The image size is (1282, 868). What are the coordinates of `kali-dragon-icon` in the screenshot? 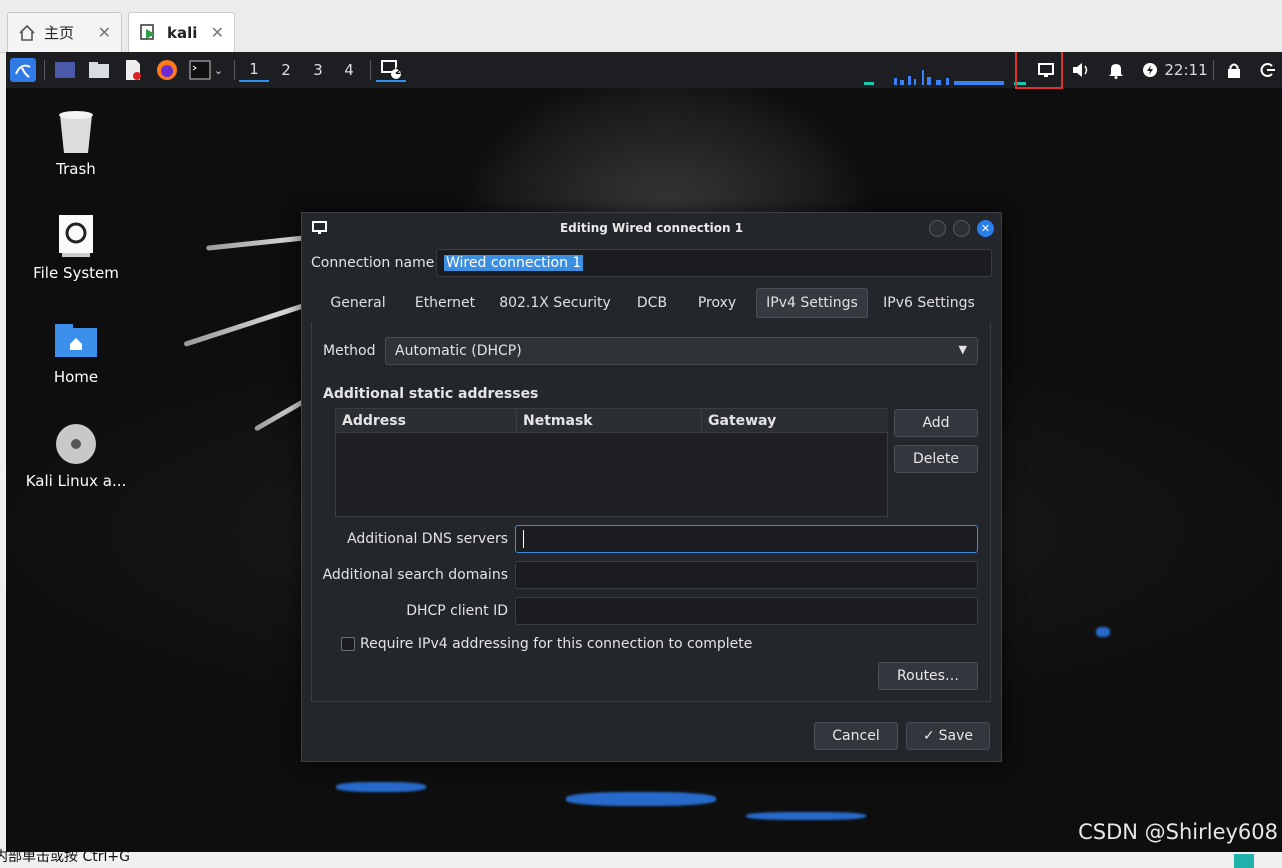 It's located at (23, 71).